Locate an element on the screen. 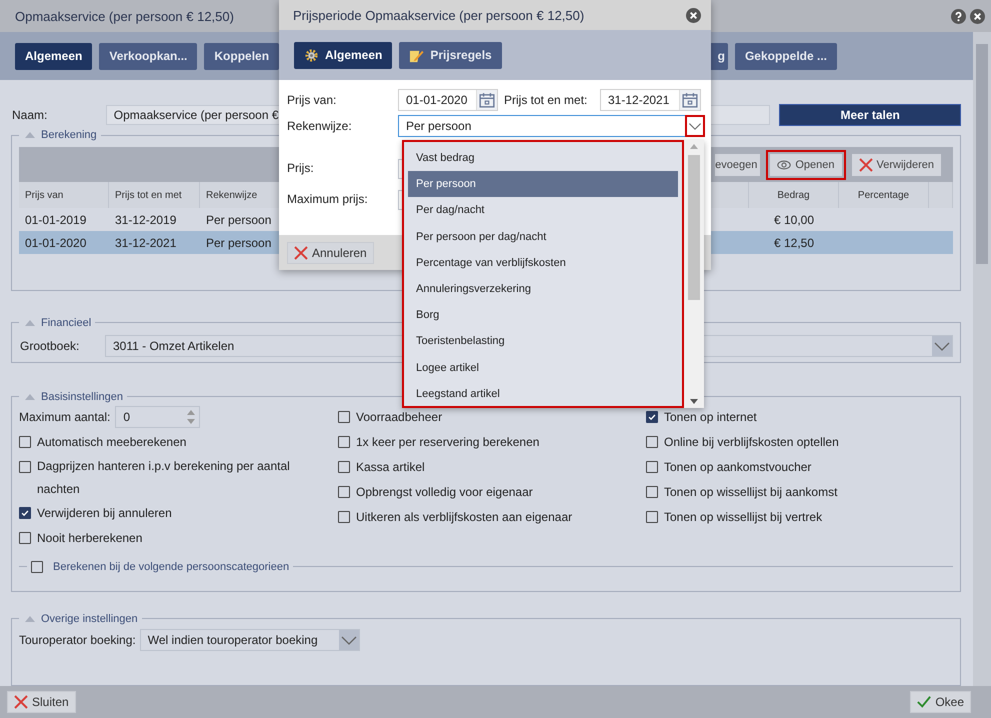 This screenshot has width=991, height=718. checkbox-label: Nooit herberekenen is located at coordinates (89, 538).